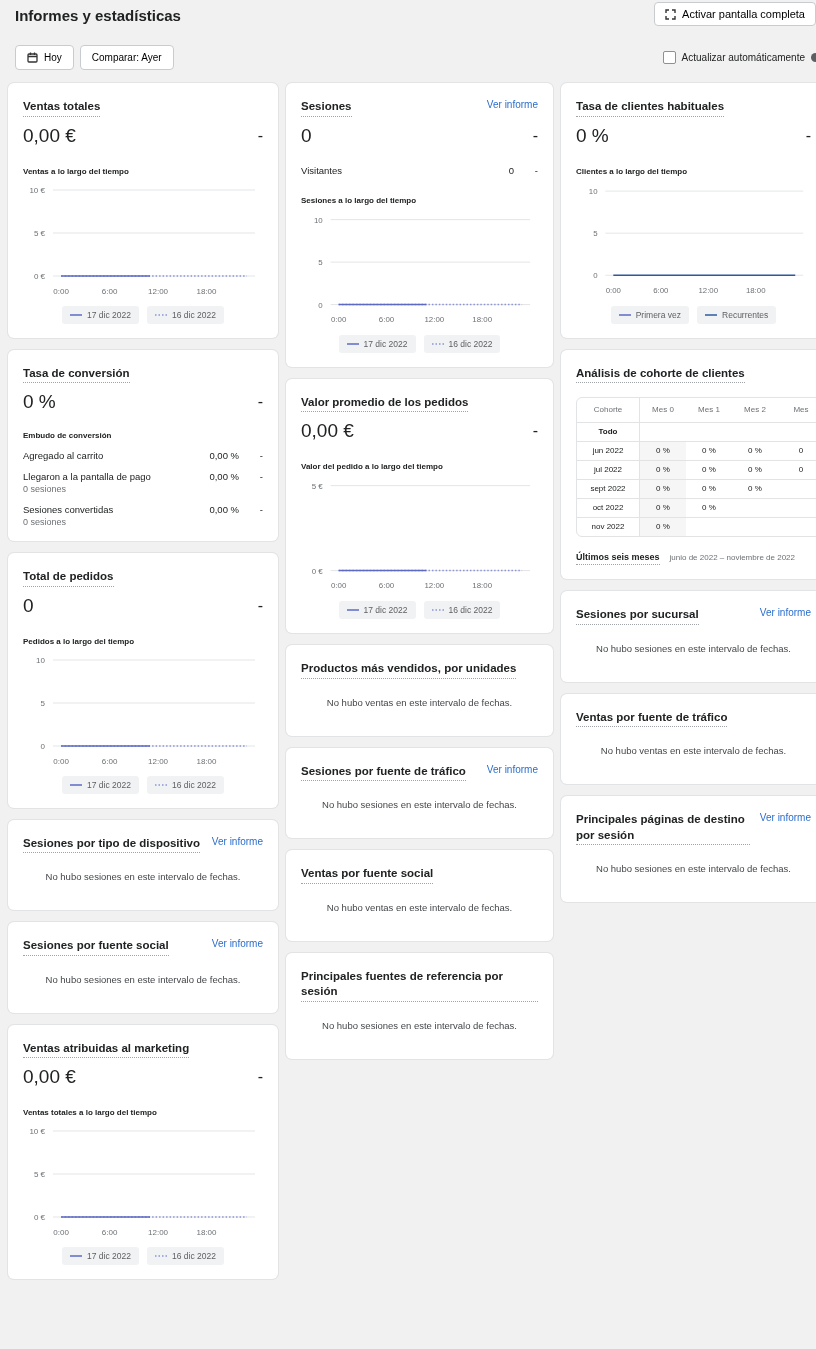 The width and height of the screenshot is (816, 1349). Describe the element at coordinates (87, 477) in the screenshot. I see `step-label: Llegaron a la pantalla de pago` at that location.